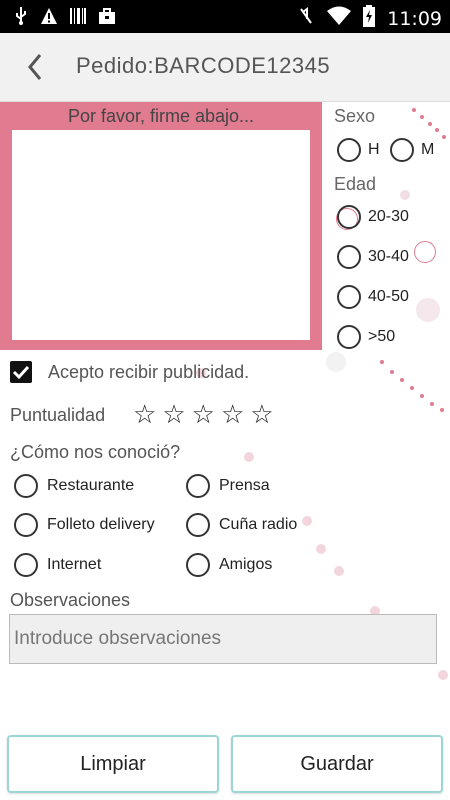 This screenshot has width=450, height=800. I want to click on clock: 11:09, so click(414, 18).